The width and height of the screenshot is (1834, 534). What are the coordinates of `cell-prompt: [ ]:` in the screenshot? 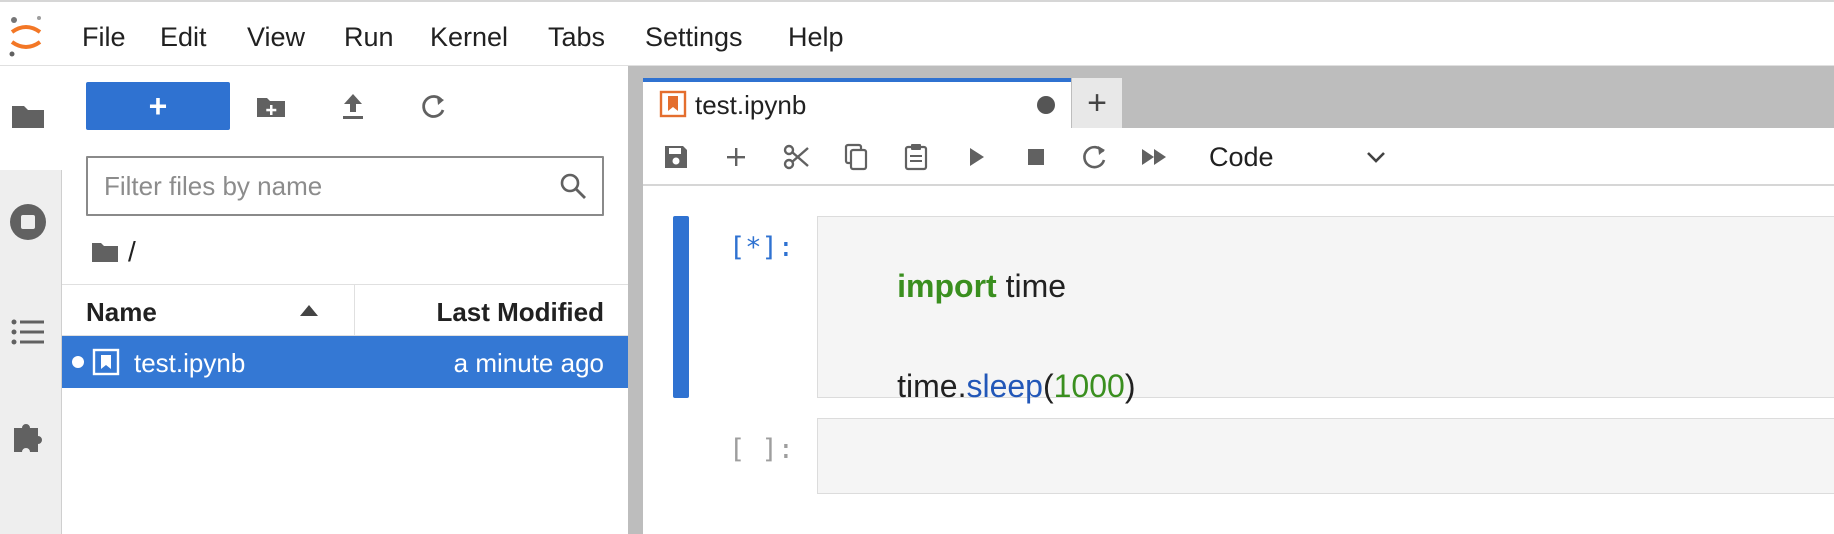 It's located at (762, 449).